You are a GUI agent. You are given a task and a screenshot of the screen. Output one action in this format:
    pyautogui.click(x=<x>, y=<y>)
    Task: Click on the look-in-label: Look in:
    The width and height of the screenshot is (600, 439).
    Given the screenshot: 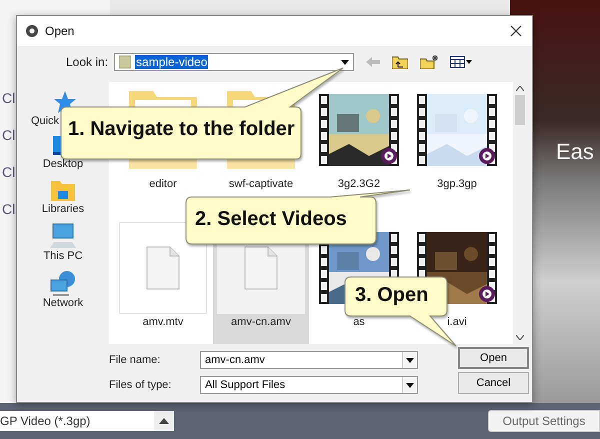 What is the action you would take?
    pyautogui.click(x=87, y=62)
    